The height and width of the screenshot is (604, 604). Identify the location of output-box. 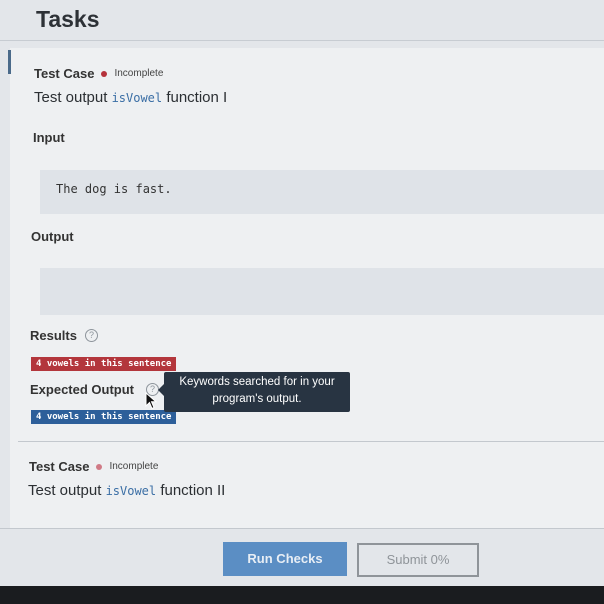
(322, 291).